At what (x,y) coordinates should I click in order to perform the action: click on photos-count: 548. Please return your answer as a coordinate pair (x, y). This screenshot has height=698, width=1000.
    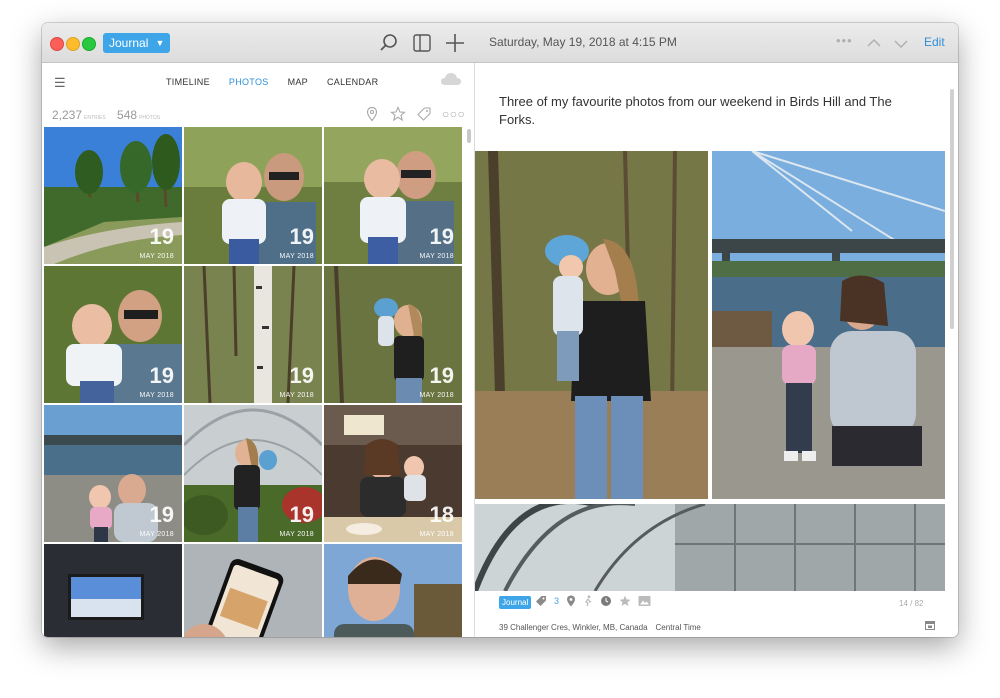
    Looking at the image, I should click on (127, 115).